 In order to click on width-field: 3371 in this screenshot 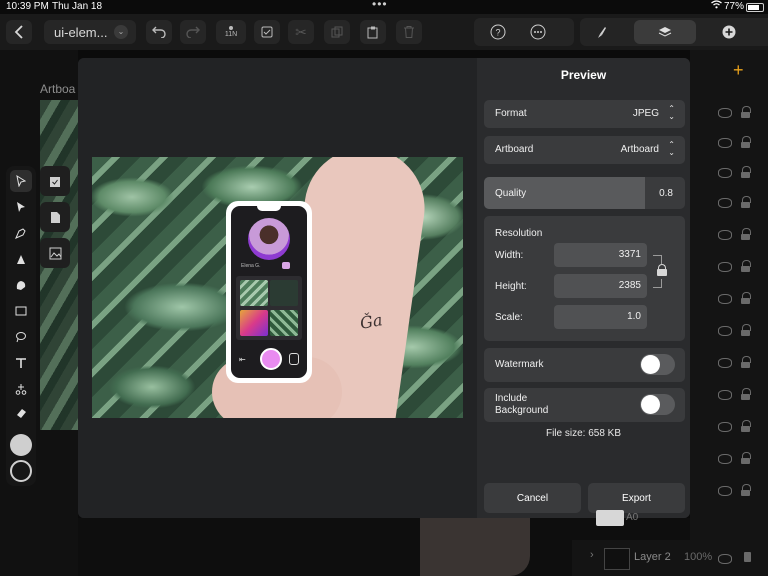, I will do `click(600, 255)`.